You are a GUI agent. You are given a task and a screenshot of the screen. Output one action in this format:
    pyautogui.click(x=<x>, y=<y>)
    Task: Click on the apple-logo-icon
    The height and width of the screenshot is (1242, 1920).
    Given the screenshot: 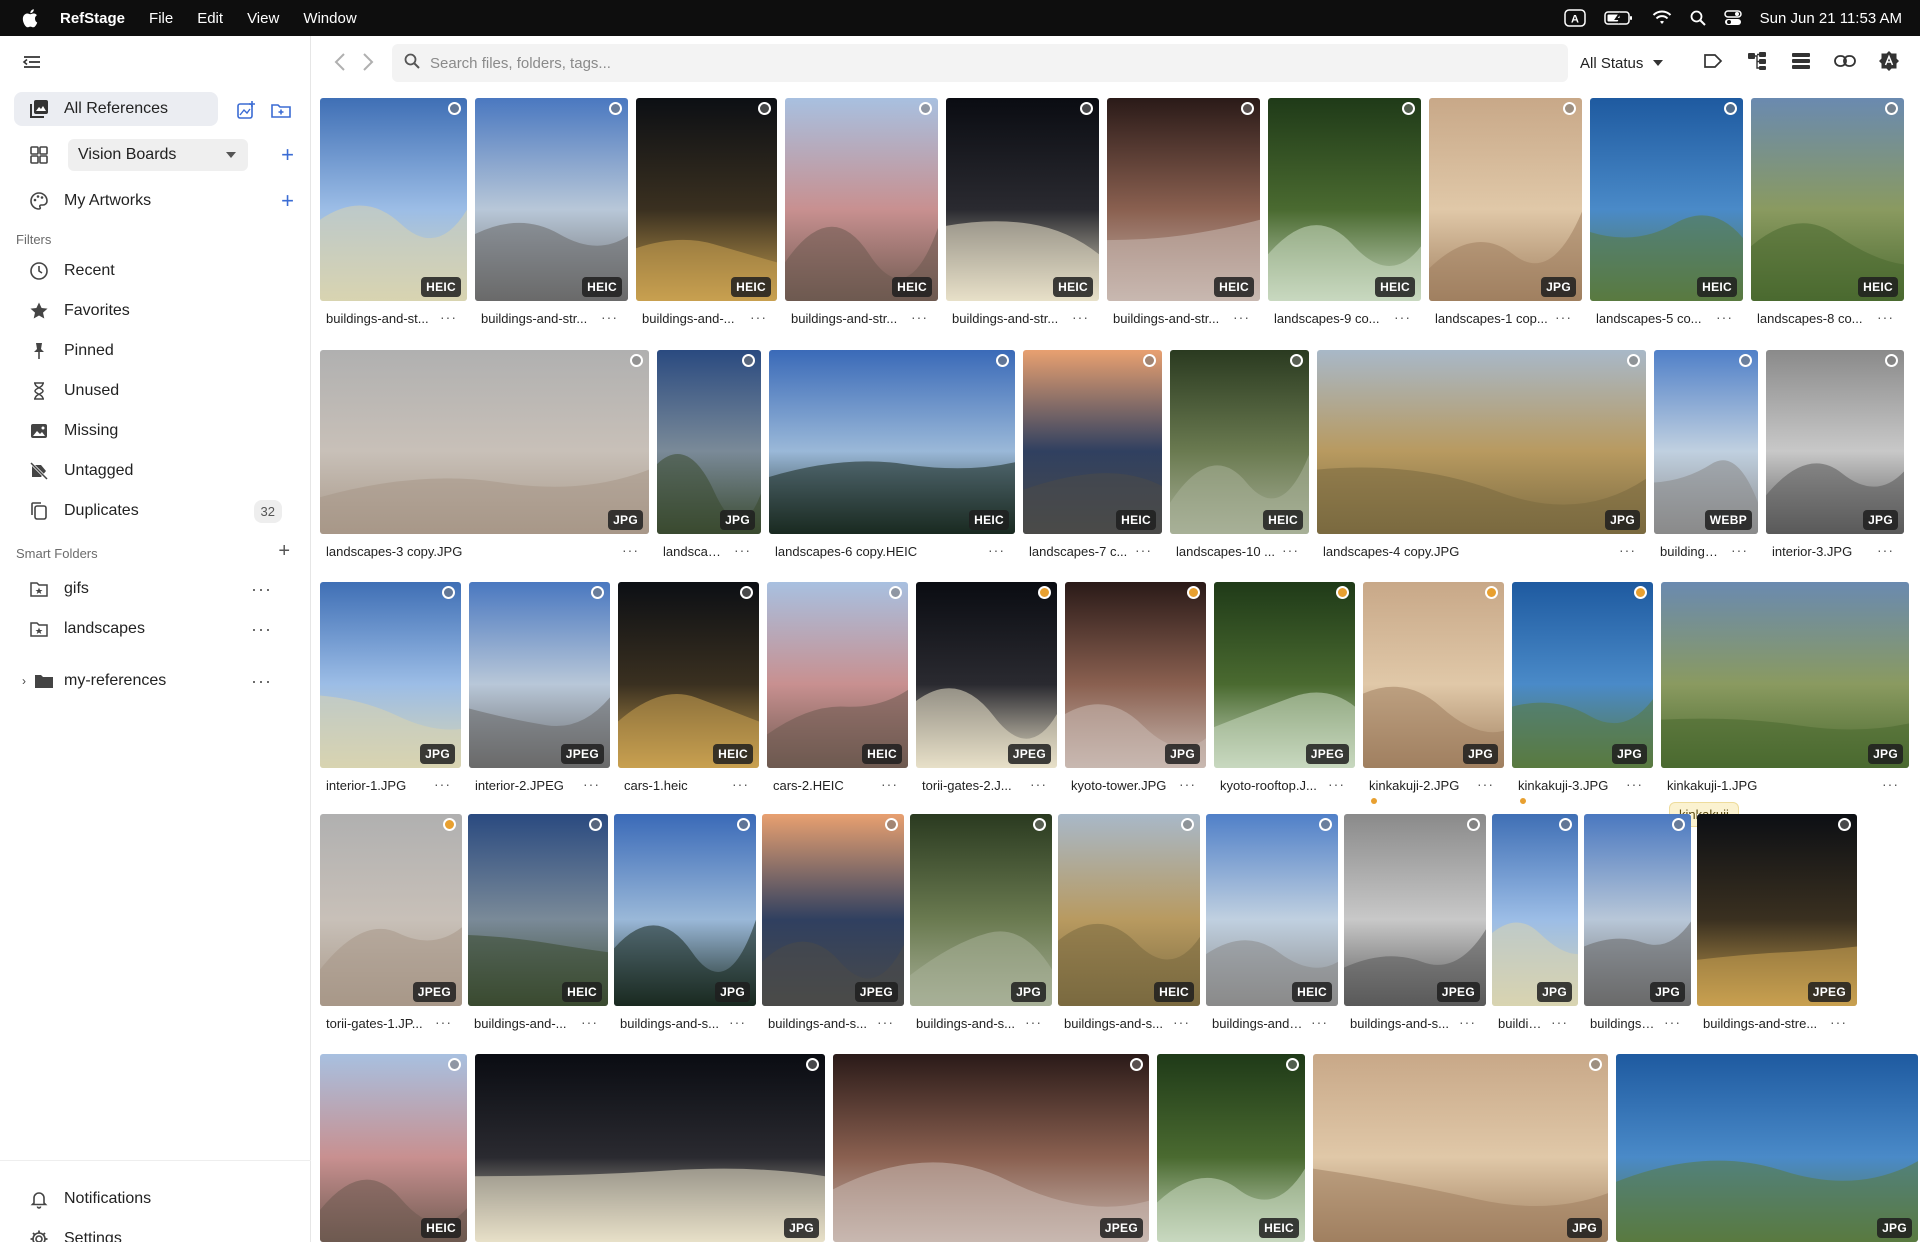 What is the action you would take?
    pyautogui.click(x=32, y=18)
    